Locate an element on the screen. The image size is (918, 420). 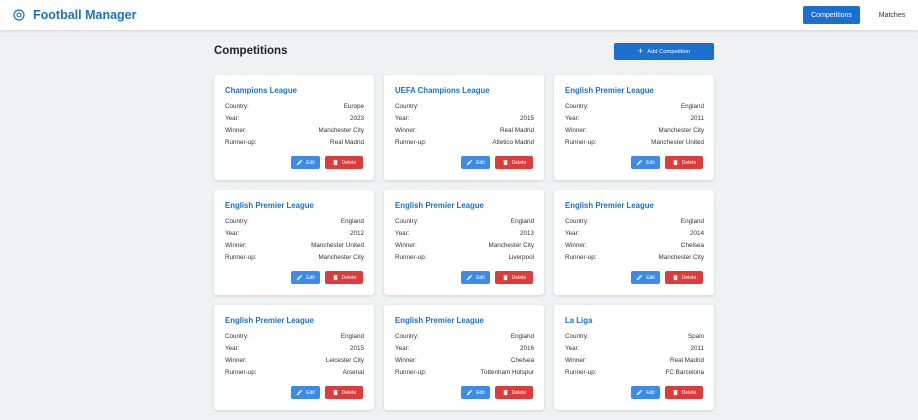
winner-row: Winner: Real Madrid is located at coordinates (634, 362).